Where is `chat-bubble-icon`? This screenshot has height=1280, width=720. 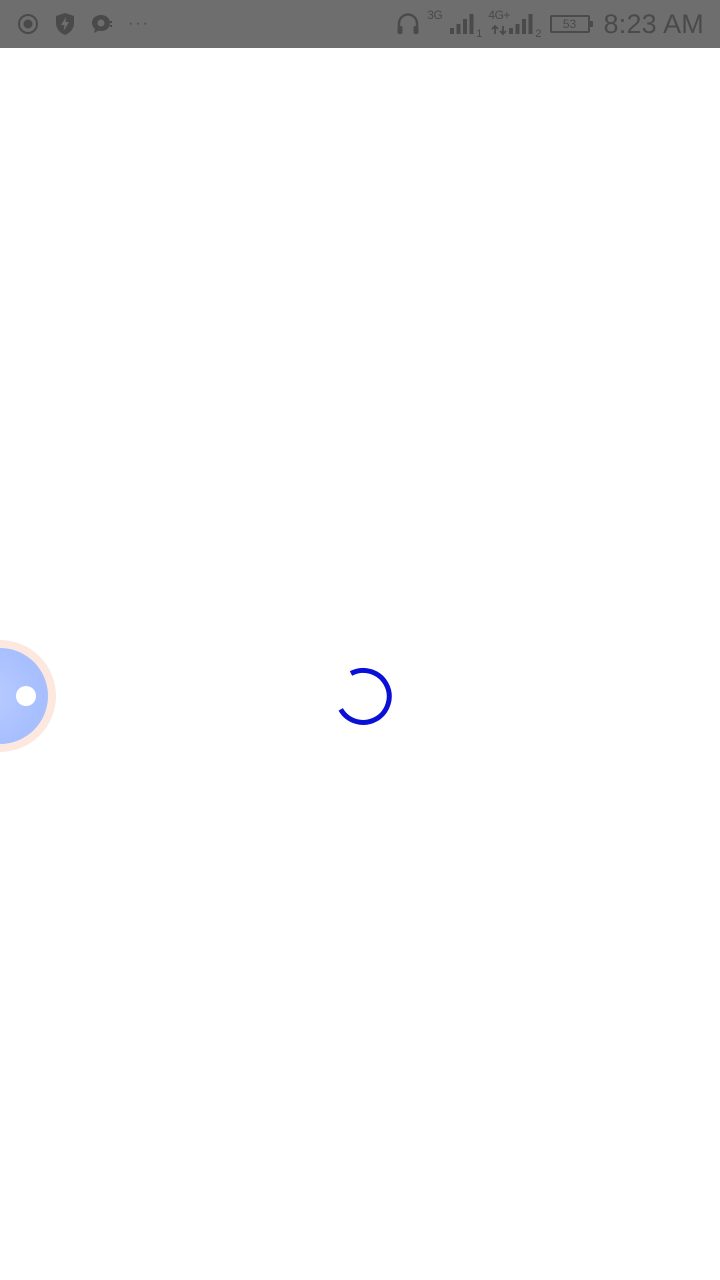 chat-bubble-icon is located at coordinates (102, 24).